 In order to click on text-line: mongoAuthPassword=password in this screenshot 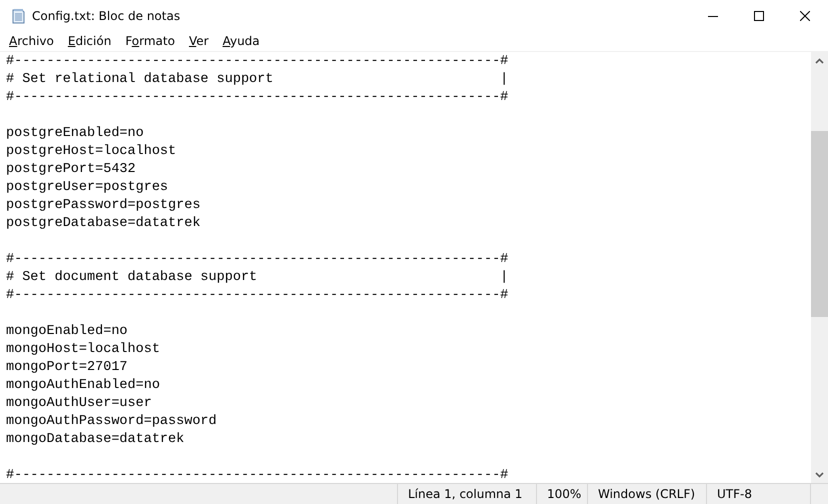, I will do `click(112, 422)`.